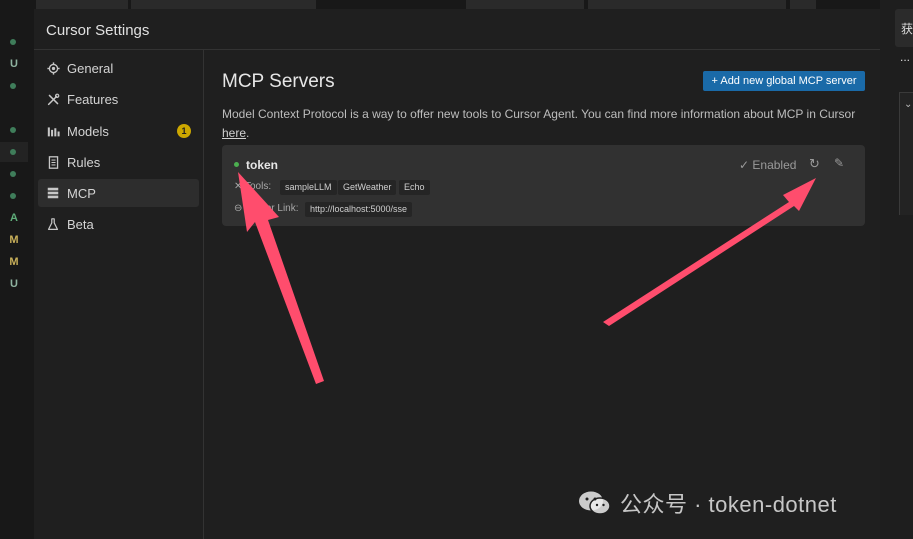 Image resolution: width=913 pixels, height=539 pixels. I want to click on side-panel-tab: 获, so click(904, 28).